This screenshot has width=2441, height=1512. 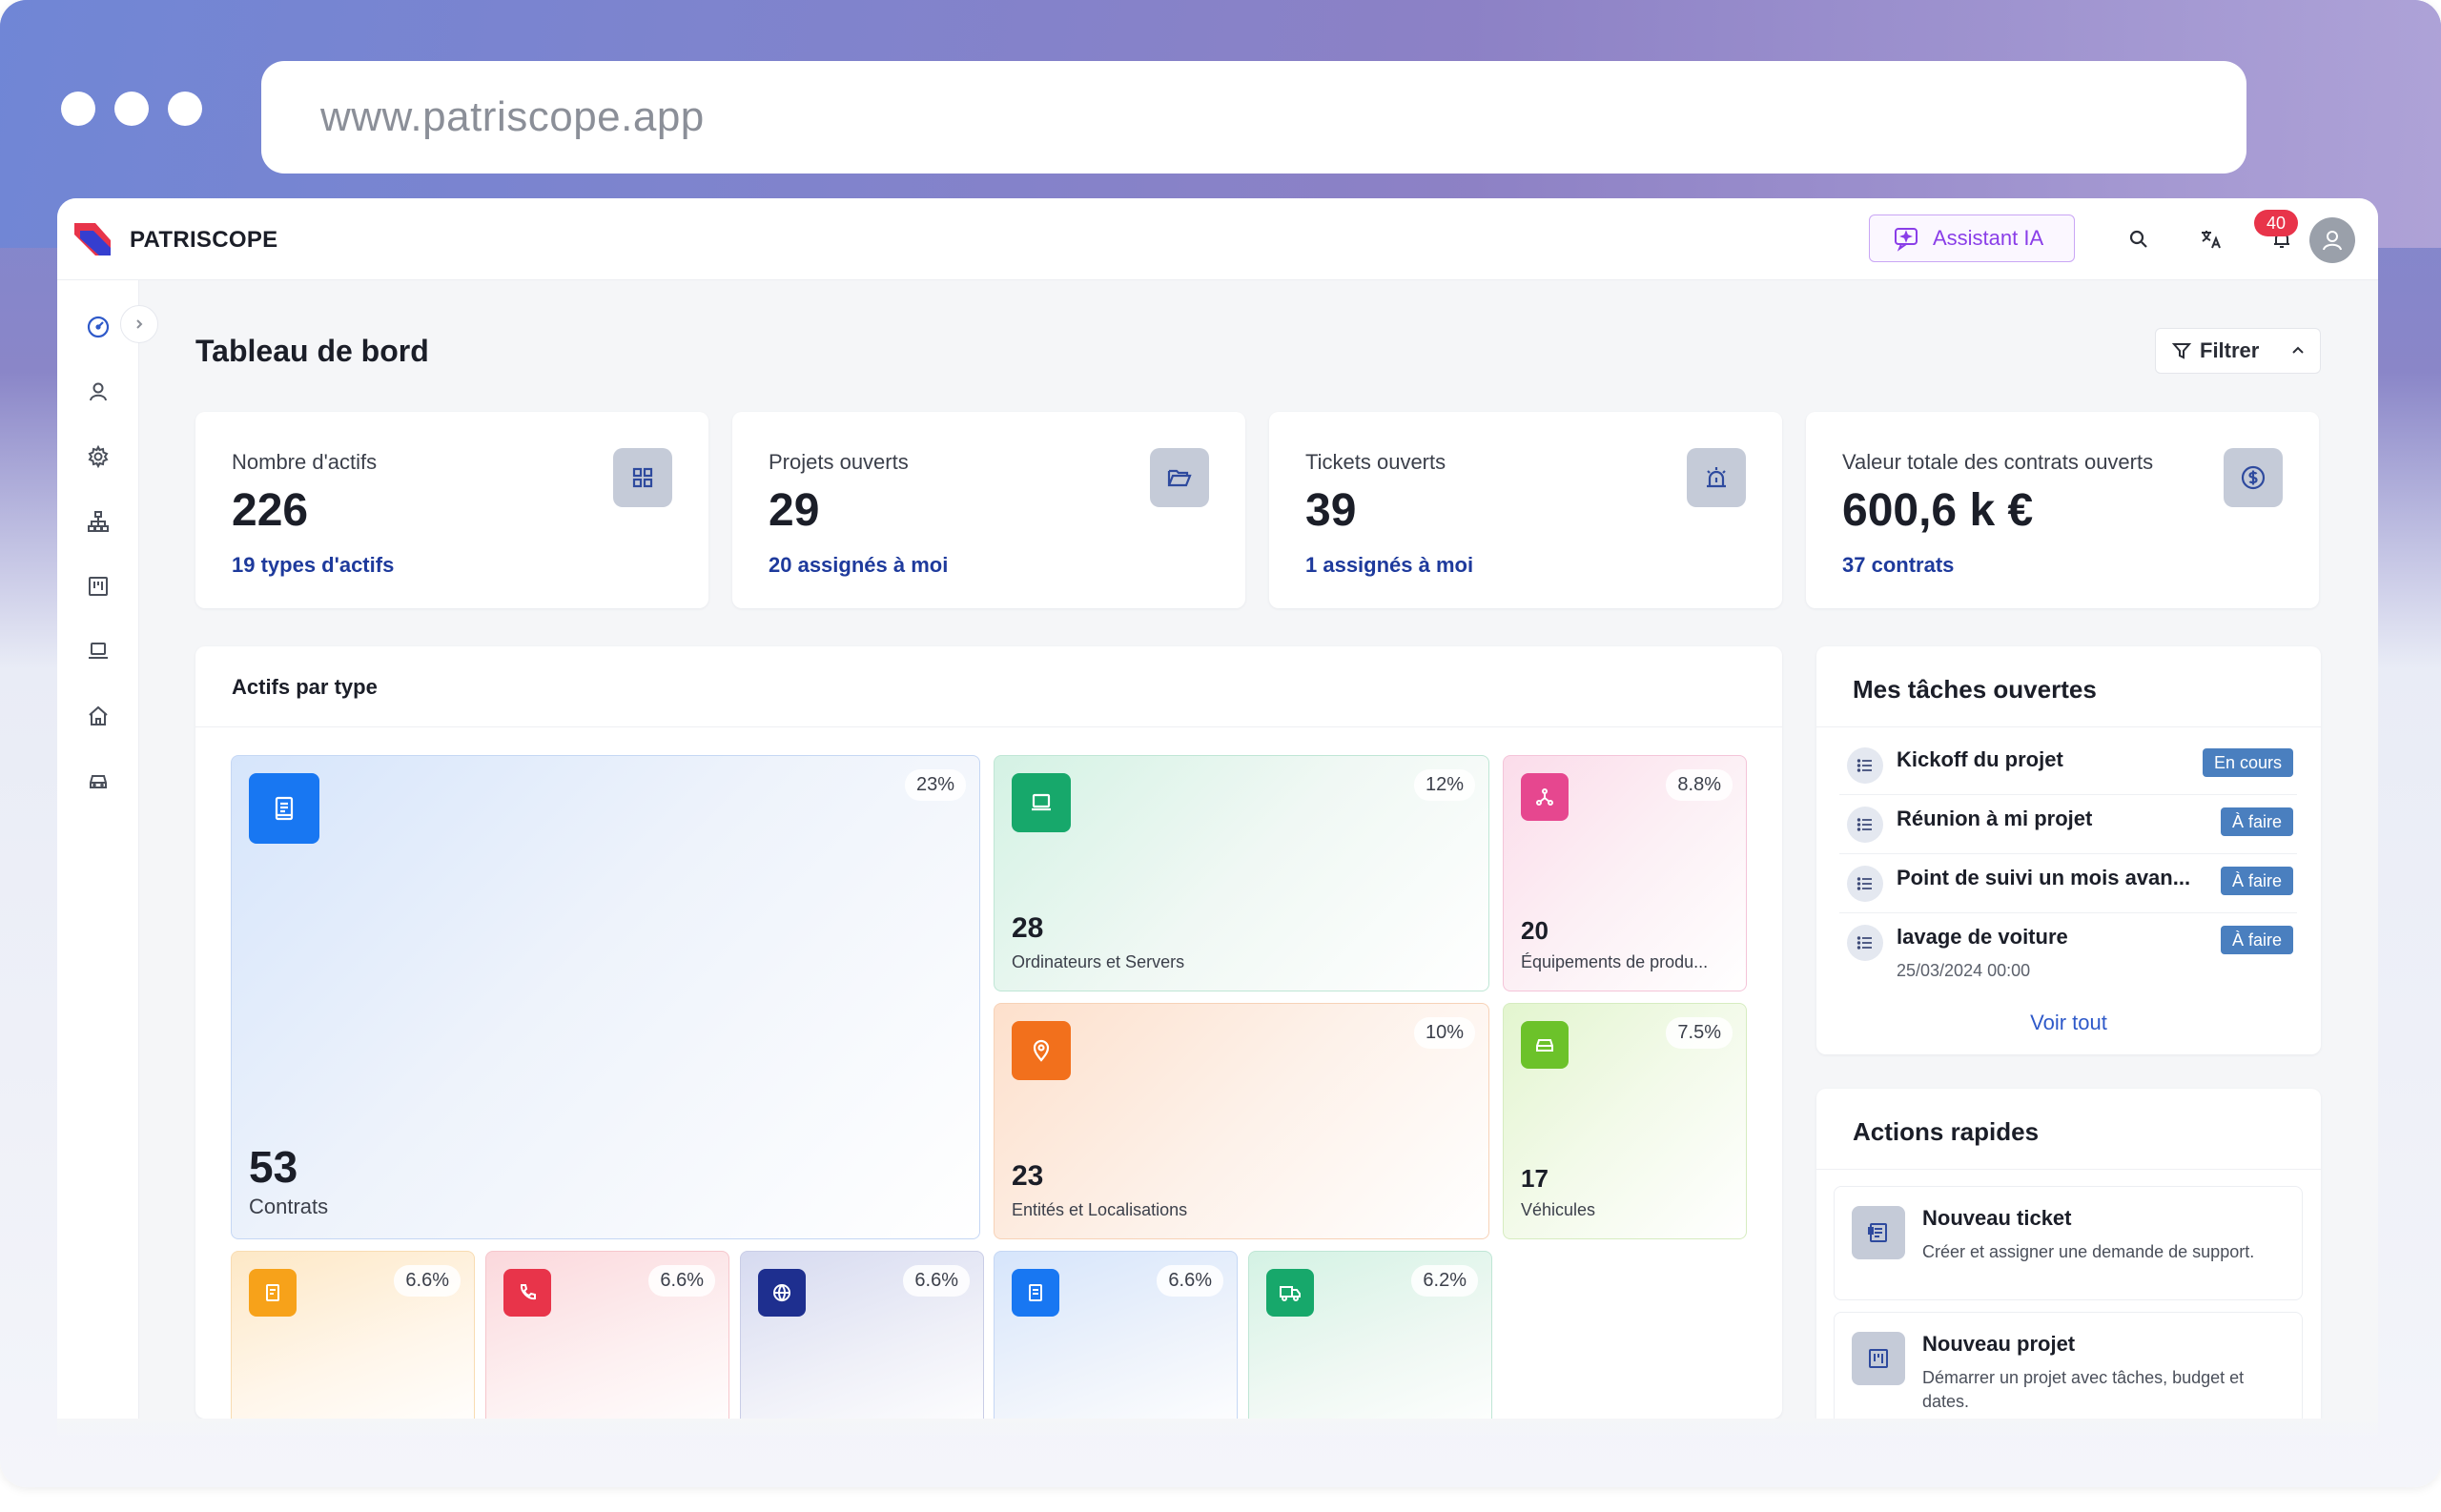 What do you see at coordinates (313, 565) in the screenshot?
I see `stat-link: 19 types d'actifs` at bounding box center [313, 565].